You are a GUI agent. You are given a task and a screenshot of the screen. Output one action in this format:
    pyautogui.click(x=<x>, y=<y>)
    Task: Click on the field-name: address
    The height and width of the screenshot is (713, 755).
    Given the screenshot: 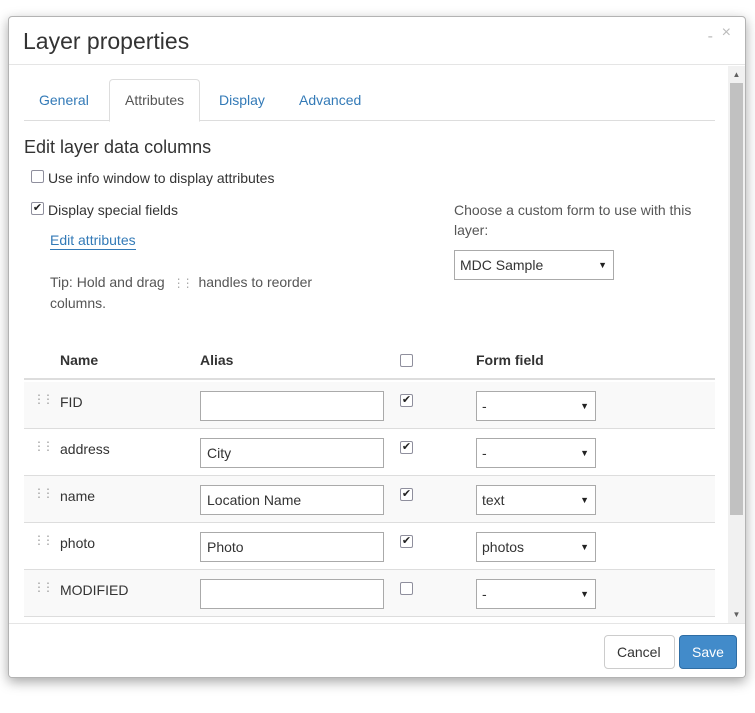 What is the action you would take?
    pyautogui.click(x=85, y=449)
    